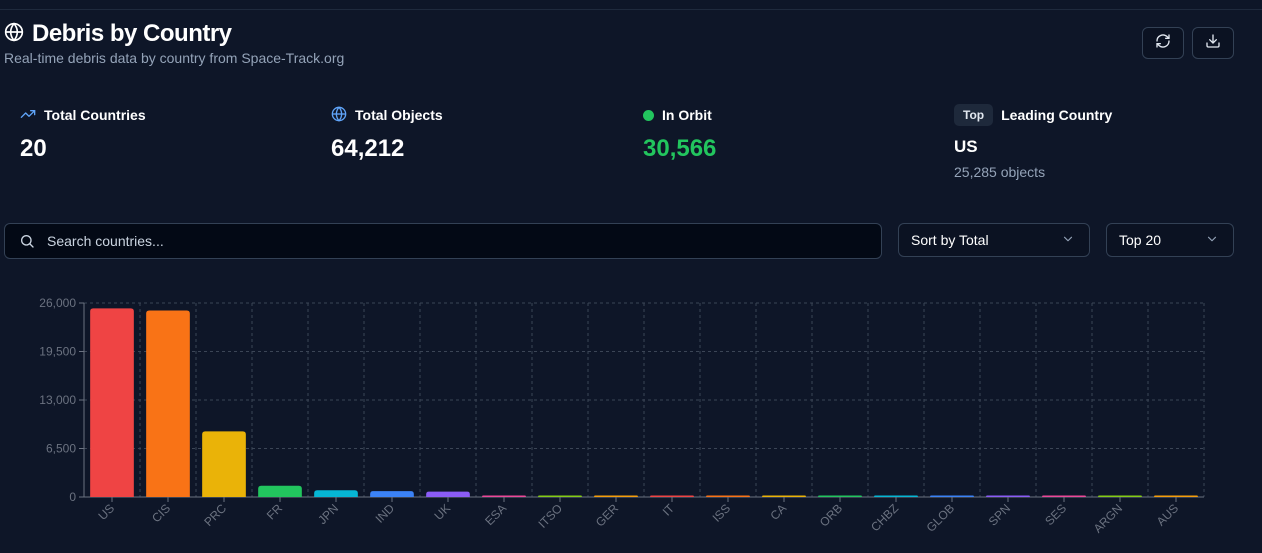 The width and height of the screenshot is (1262, 553). What do you see at coordinates (1176, 496) in the screenshot?
I see `bar-aus` at bounding box center [1176, 496].